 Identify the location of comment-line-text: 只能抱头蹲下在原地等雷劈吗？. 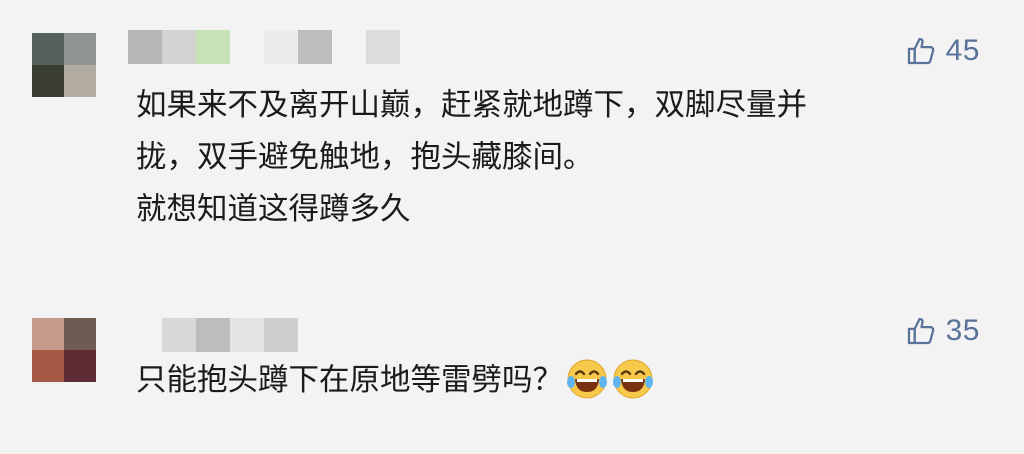
(349, 380).